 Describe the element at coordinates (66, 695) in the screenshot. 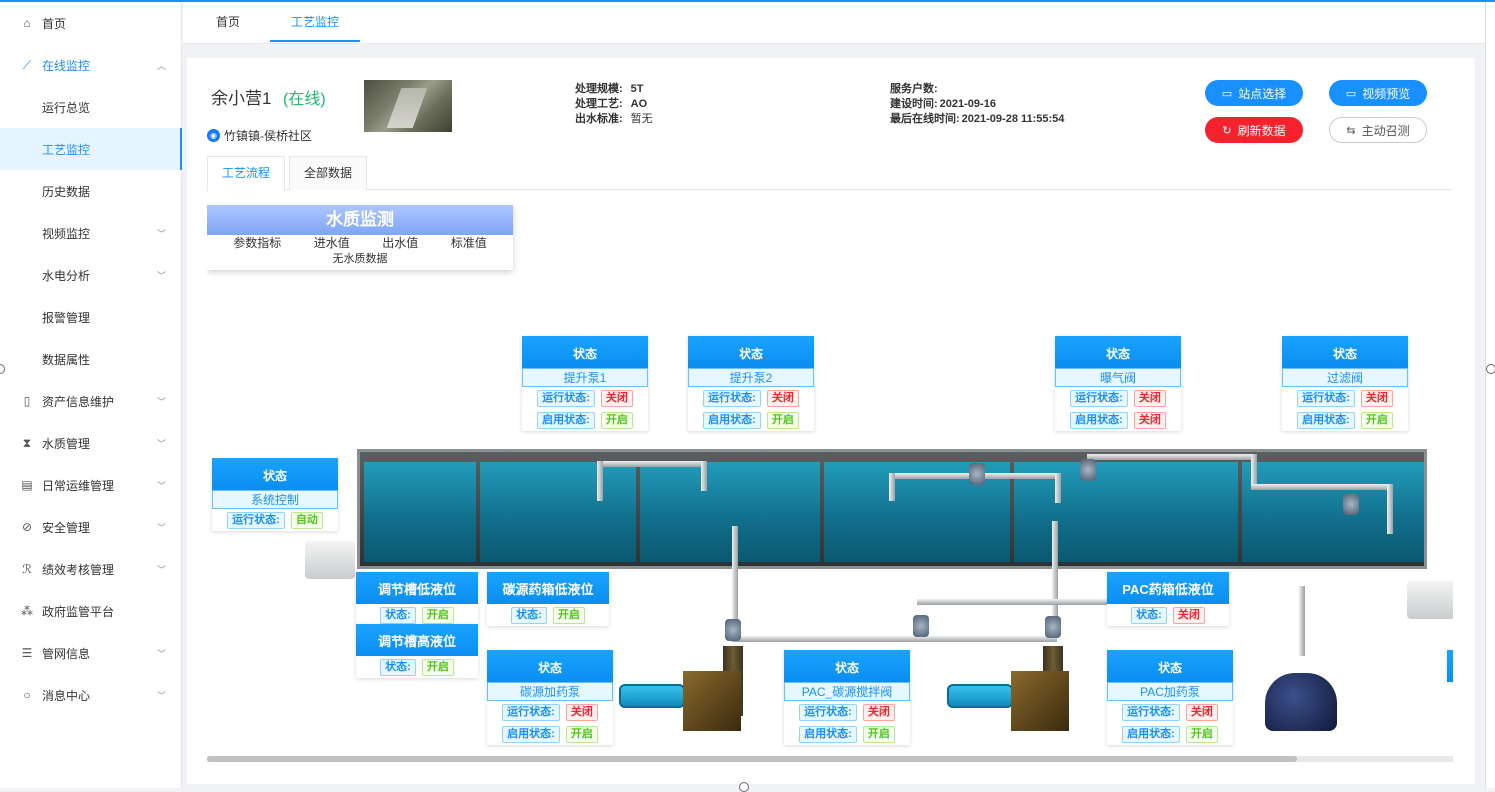

I see `sidebar-item-label: 消息中心` at that location.